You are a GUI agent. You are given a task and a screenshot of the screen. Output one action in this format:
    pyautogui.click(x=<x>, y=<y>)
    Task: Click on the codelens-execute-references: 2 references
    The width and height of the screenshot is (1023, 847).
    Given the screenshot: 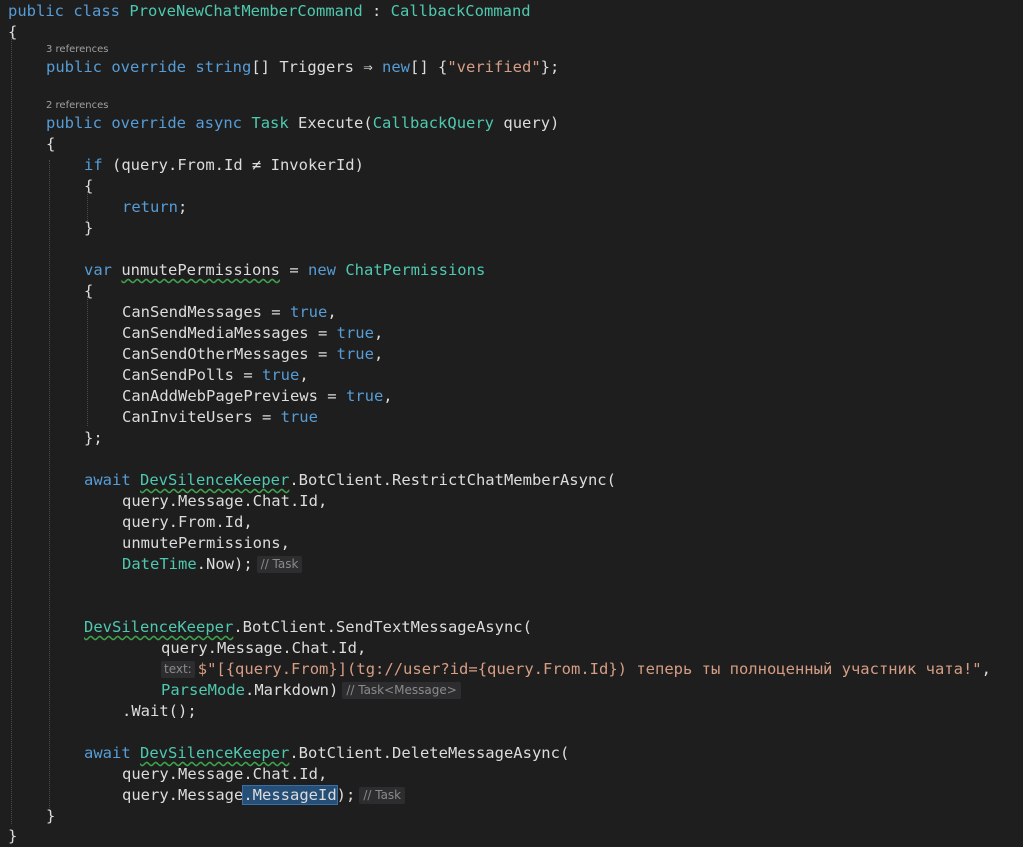 What is the action you would take?
    pyautogui.click(x=77, y=106)
    